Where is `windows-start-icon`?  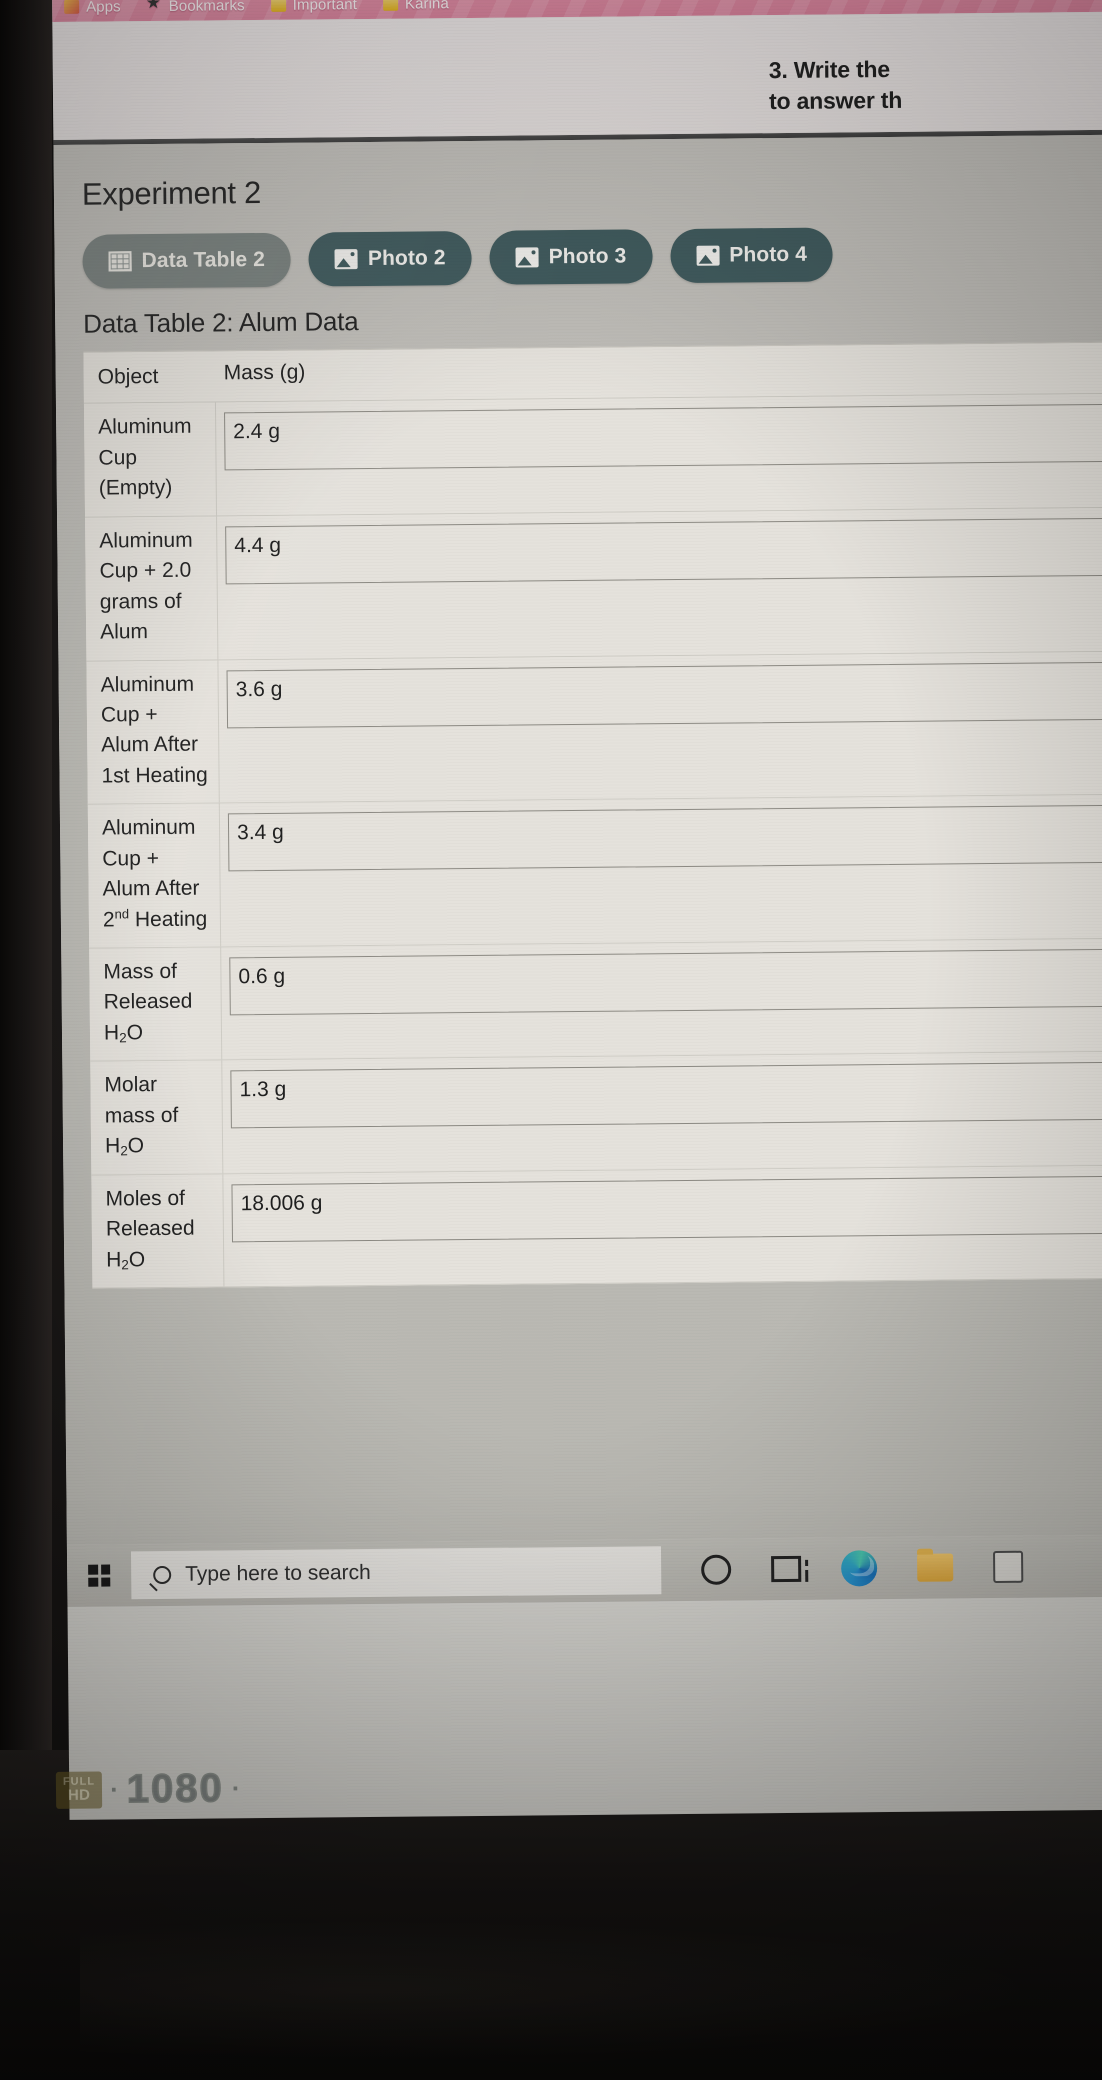 windows-start-icon is located at coordinates (99, 1575).